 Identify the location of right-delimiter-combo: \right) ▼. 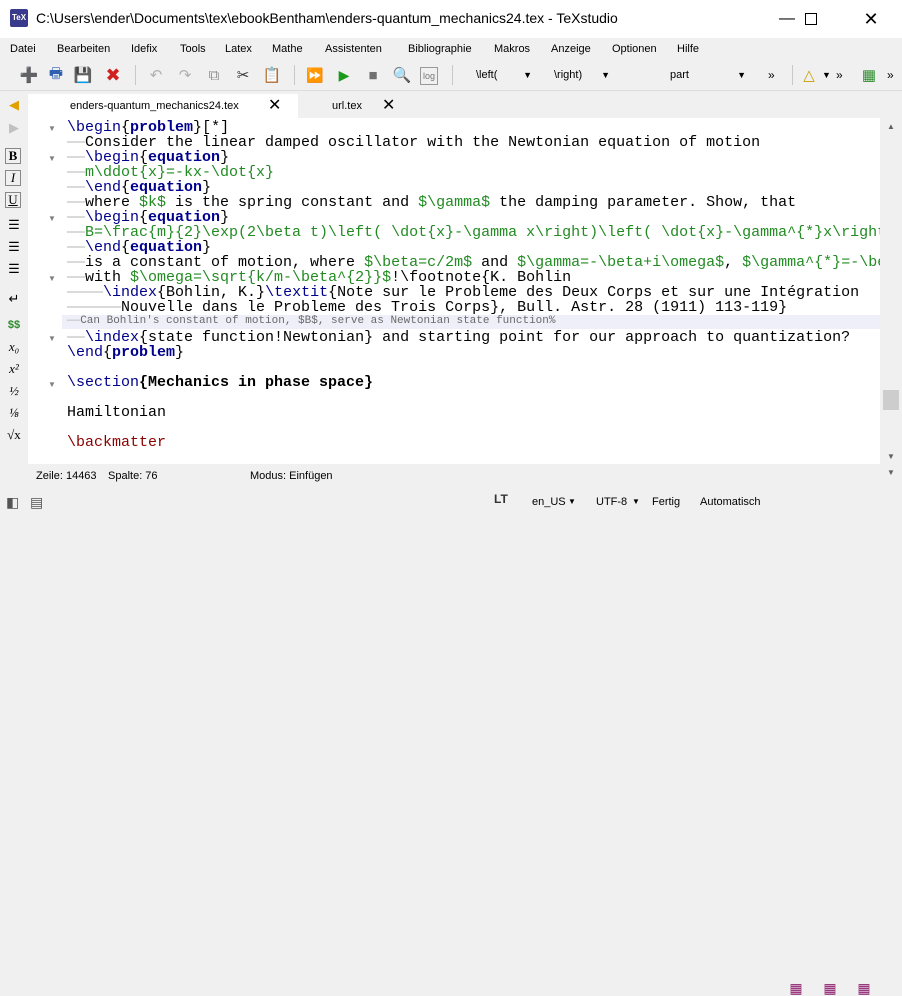
(584, 75).